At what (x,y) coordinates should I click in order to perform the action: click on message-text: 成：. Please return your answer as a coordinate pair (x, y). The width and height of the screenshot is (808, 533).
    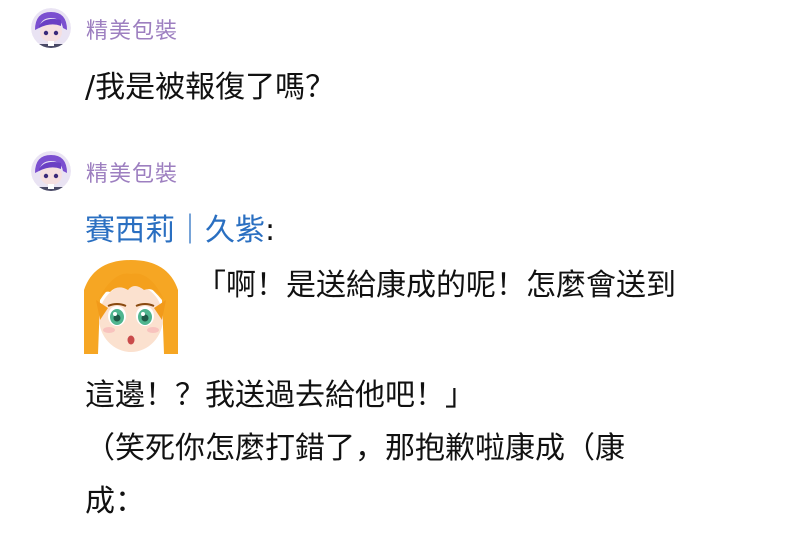
    Looking at the image, I should click on (115, 501).